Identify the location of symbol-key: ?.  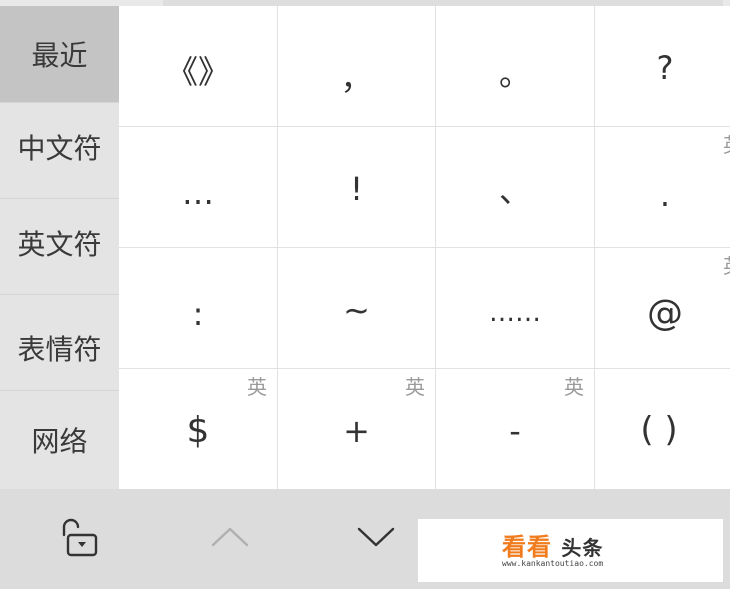
(662, 66).